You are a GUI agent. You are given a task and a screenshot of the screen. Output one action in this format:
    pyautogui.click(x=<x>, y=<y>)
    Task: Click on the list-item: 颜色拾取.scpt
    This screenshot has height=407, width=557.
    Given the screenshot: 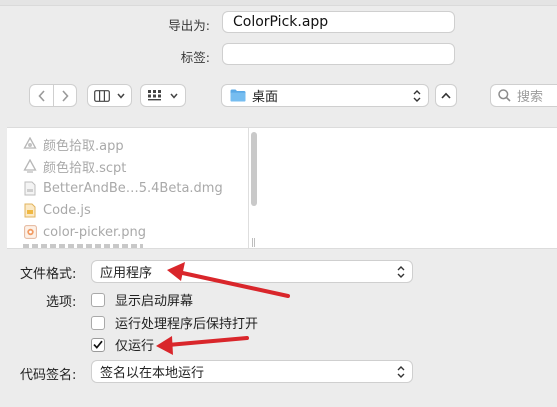 What is the action you would take?
    pyautogui.click(x=74, y=166)
    